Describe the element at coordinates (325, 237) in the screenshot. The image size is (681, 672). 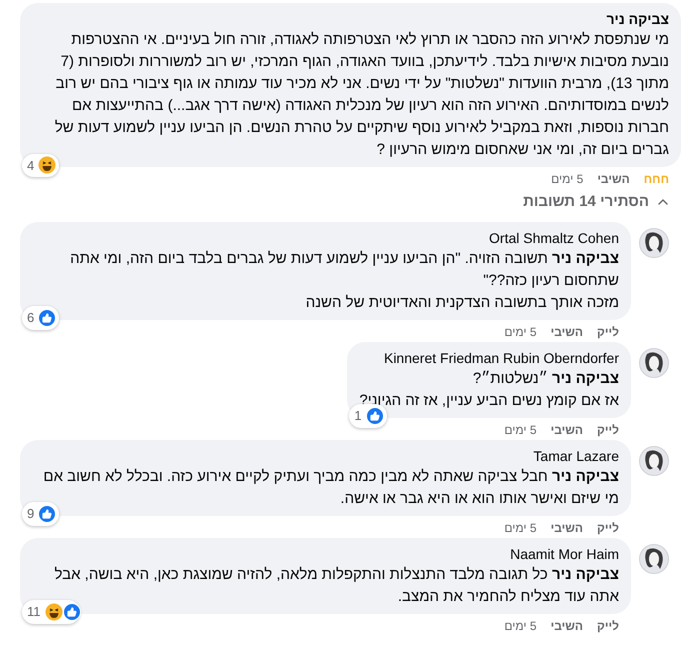
I see `author-name: Ortal Shmaltz Cohen` at that location.